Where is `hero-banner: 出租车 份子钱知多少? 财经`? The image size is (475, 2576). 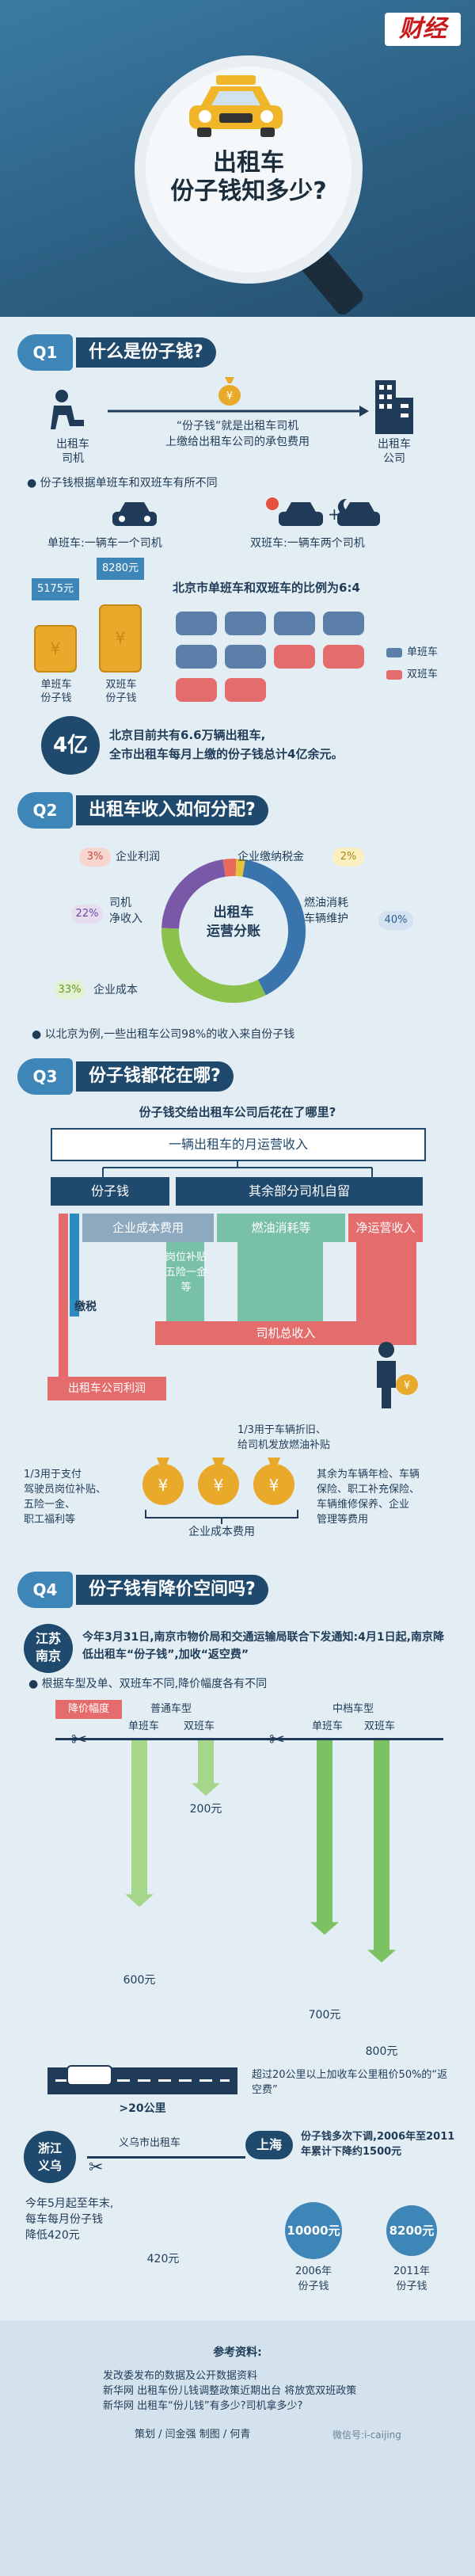
hero-banner: 出租车 份子钱知多少? 财经 is located at coordinates (237, 158).